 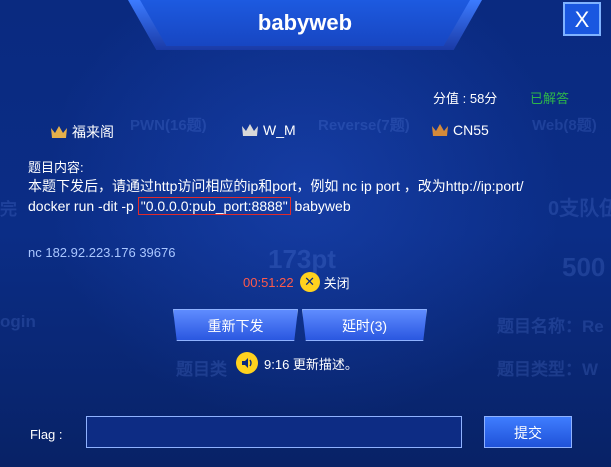 What do you see at coordinates (550, 326) in the screenshot?
I see `bg-text-name: 题目名称：Re` at bounding box center [550, 326].